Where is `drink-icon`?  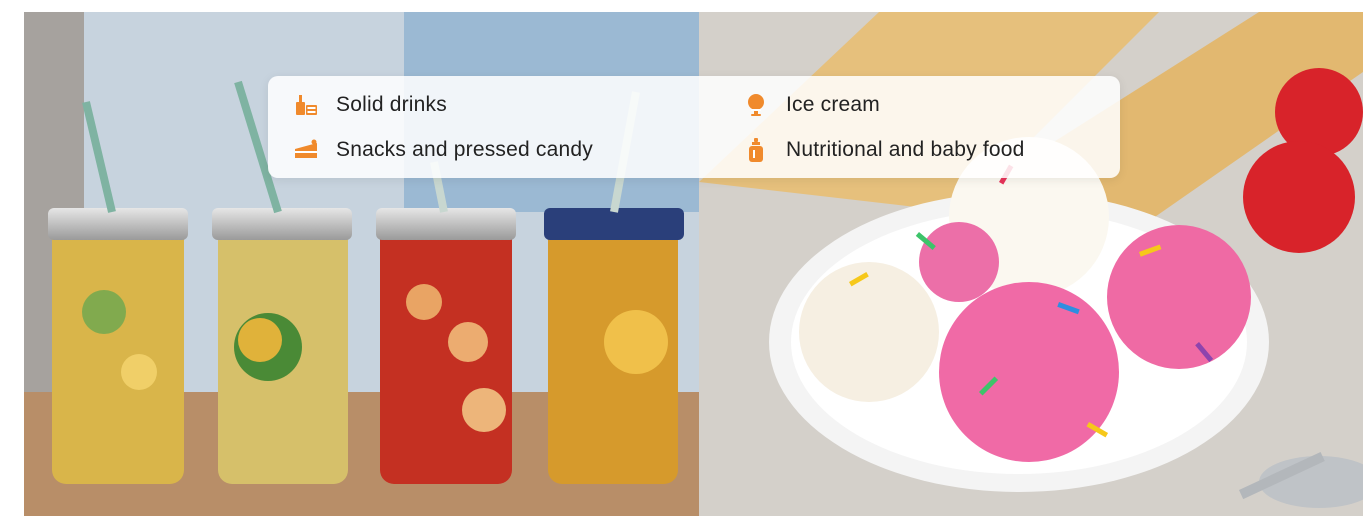
drink-icon is located at coordinates (306, 105).